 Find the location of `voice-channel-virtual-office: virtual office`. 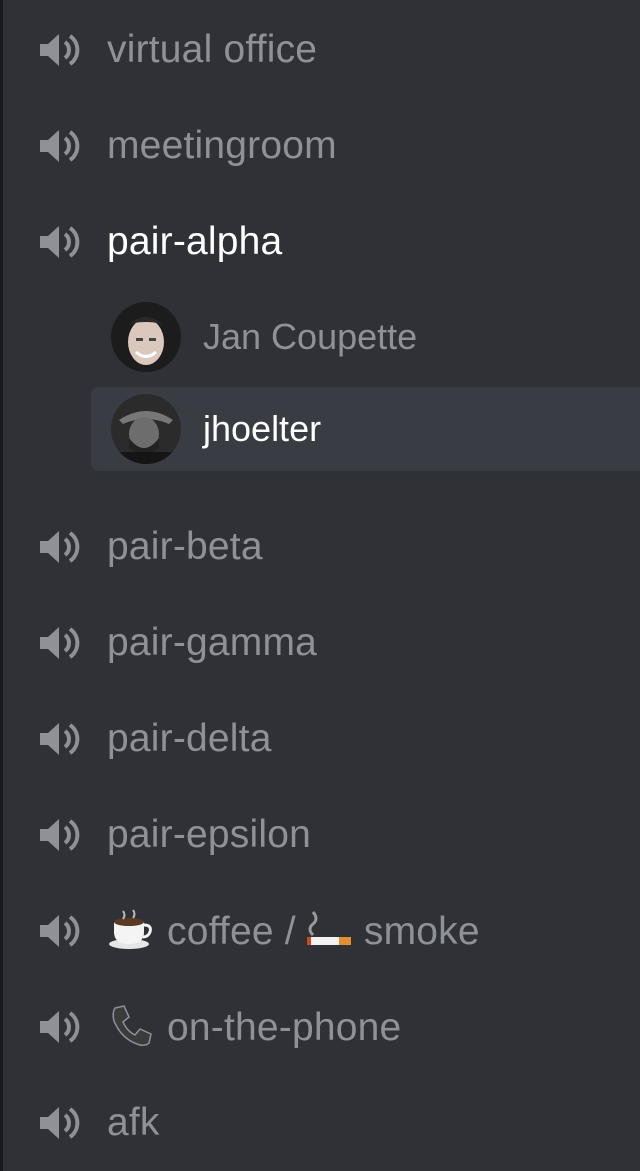

voice-channel-virtual-office: virtual office is located at coordinates (321, 50).